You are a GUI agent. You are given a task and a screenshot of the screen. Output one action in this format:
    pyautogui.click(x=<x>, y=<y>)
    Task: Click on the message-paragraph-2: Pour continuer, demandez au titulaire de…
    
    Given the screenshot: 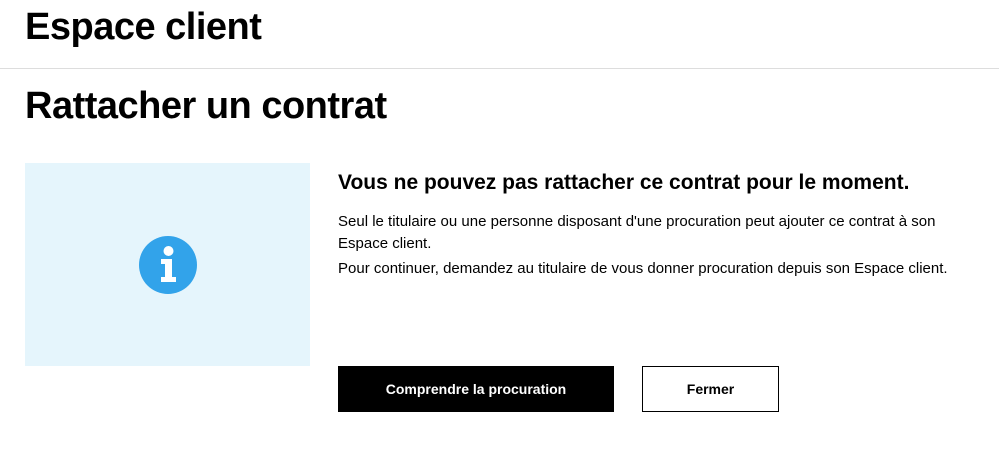 What is the action you would take?
    pyautogui.click(x=643, y=268)
    